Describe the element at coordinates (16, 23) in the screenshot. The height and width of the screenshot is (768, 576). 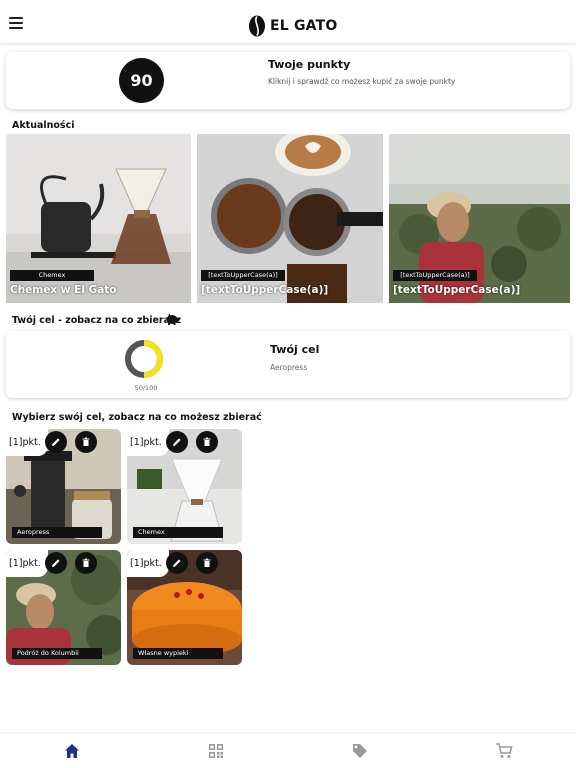
I see `hamburger-menu-icon` at that location.